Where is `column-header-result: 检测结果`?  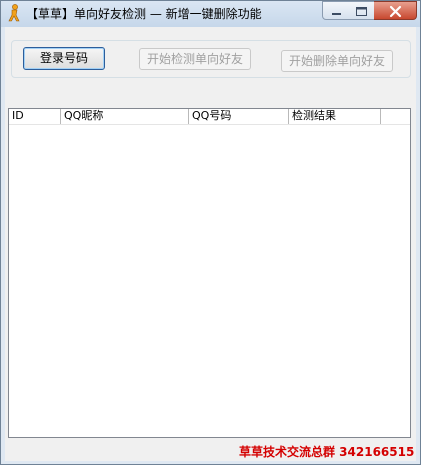
column-header-result: 检测结果 is located at coordinates (335, 116).